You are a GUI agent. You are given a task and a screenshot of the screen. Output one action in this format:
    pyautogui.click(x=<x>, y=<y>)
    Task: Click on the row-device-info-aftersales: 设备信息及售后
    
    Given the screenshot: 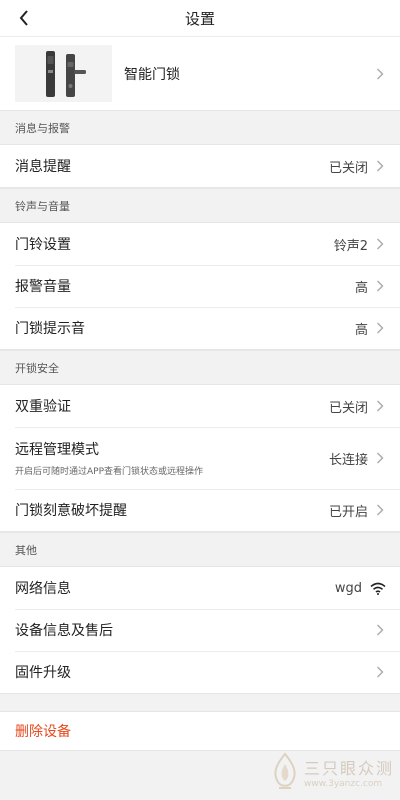 What is the action you would take?
    pyautogui.click(x=200, y=630)
    